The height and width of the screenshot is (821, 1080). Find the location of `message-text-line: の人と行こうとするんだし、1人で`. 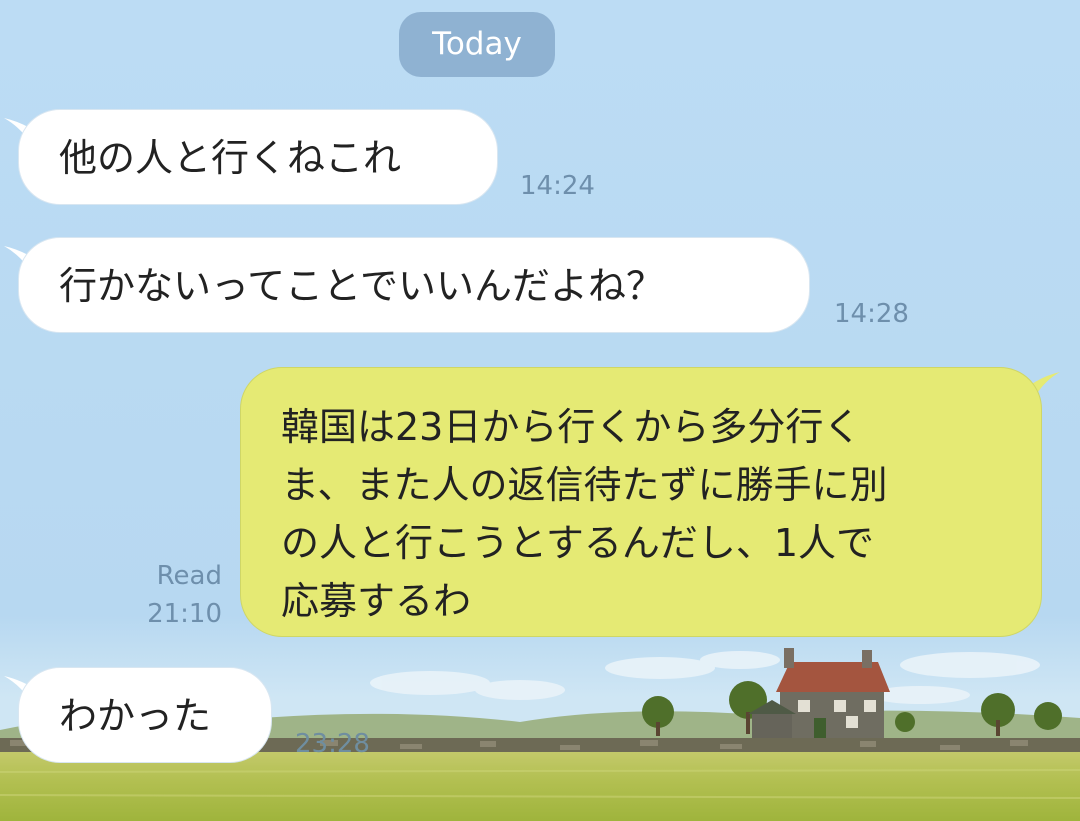

message-text-line: の人と行こうとするんだし、1人で is located at coordinates (578, 543).